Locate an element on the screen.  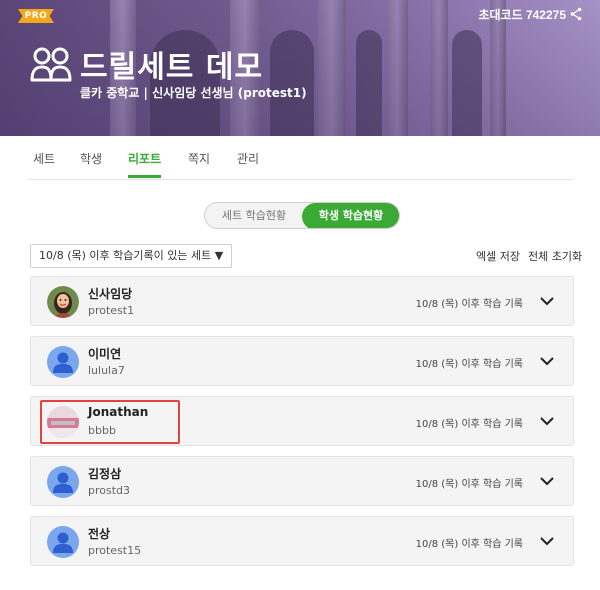
report-view-toggle: 세트 학습현황 학생 학습현황 is located at coordinates (302, 215).